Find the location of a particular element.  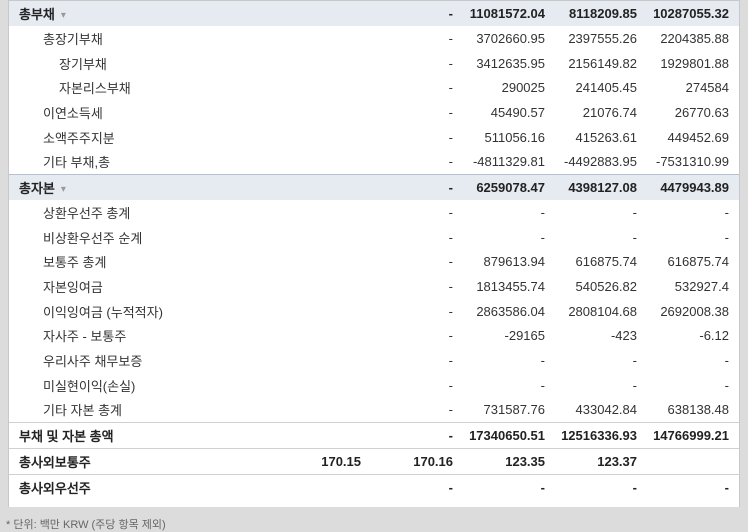

row-label: 기타 부채,총 is located at coordinates (77, 163).